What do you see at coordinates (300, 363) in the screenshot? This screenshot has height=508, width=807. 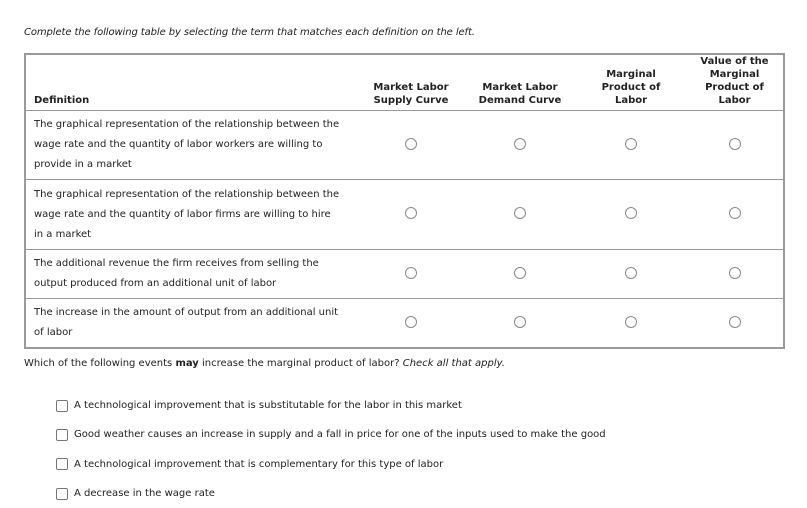 I see `question-text: increase the marginal product of labor?` at bounding box center [300, 363].